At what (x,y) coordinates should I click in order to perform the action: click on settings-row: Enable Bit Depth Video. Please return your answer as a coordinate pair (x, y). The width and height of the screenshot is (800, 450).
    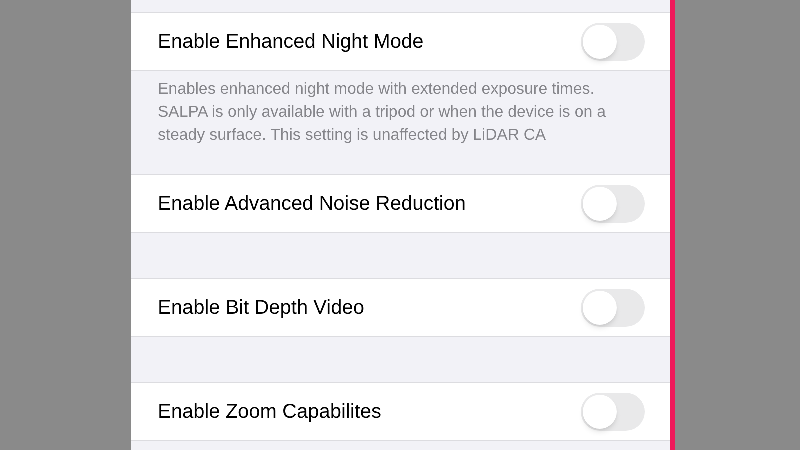
    Looking at the image, I should click on (400, 307).